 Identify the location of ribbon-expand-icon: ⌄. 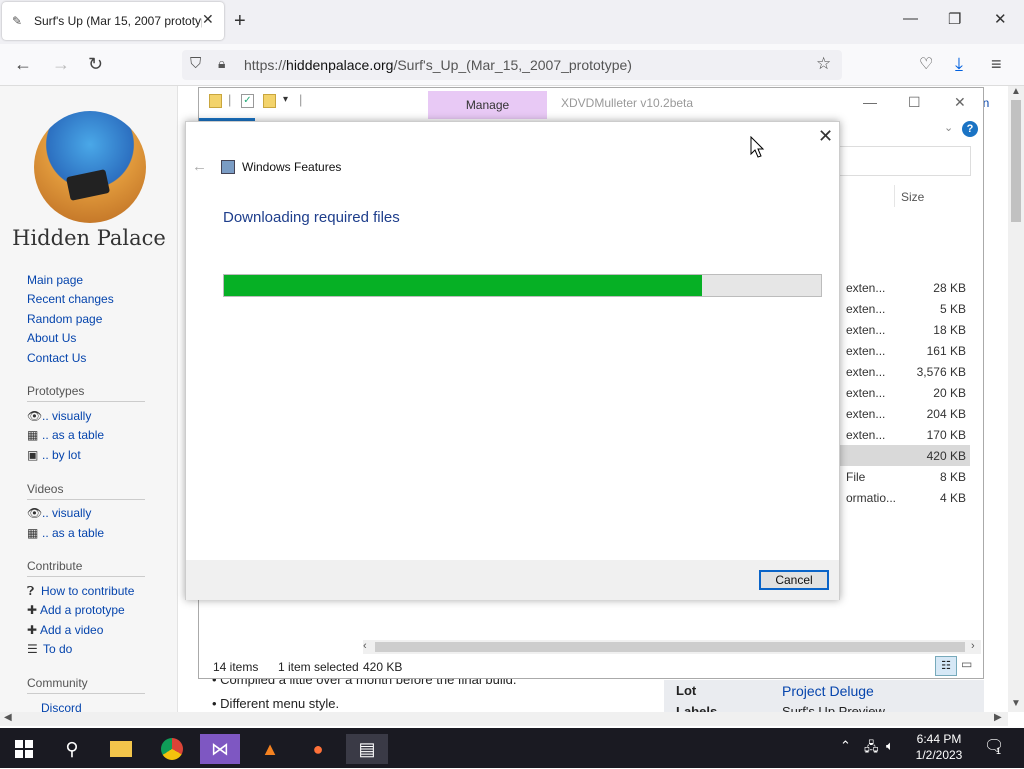
(948, 127).